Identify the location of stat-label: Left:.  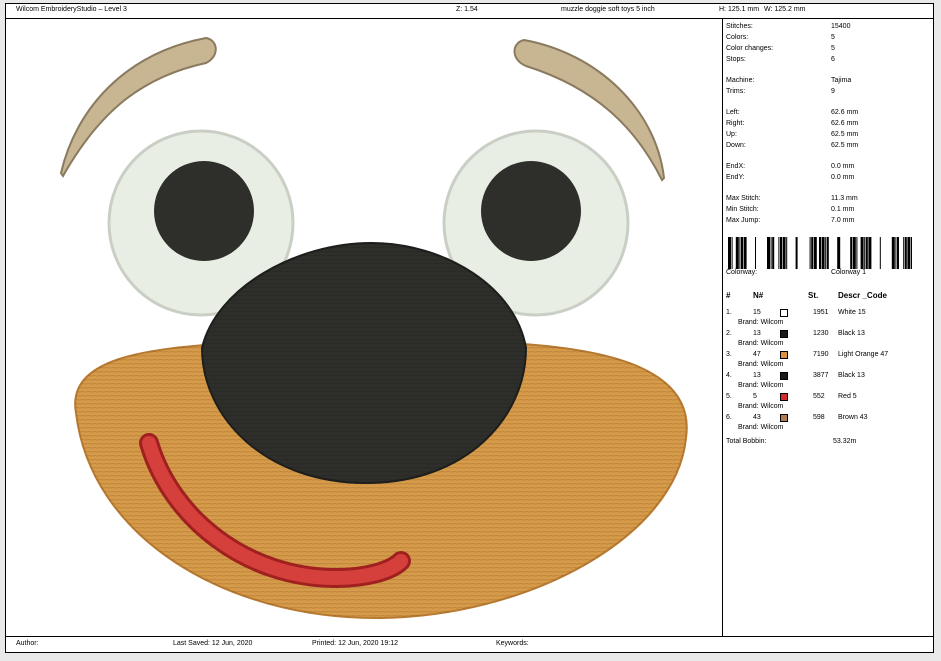
(733, 112).